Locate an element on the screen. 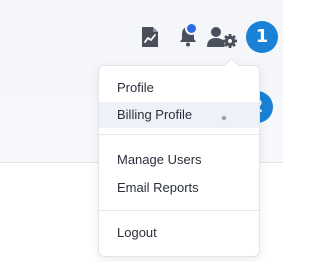 The height and width of the screenshot is (262, 320). step-1-badge: 1 is located at coordinates (262, 37).